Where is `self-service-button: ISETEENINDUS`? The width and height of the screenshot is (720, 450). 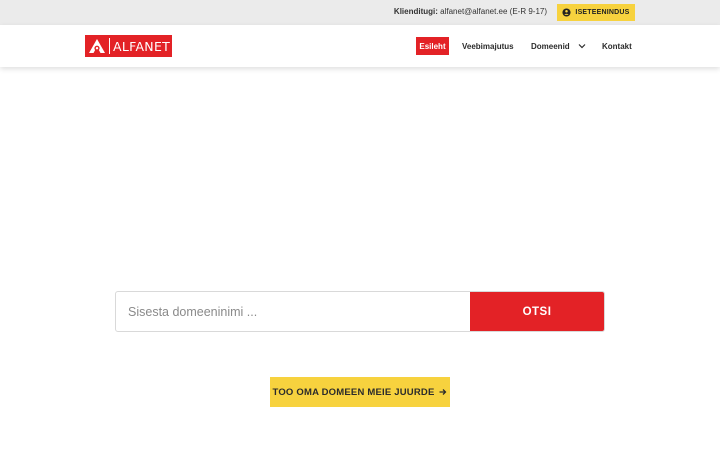
self-service-button: ISETEENINDUS is located at coordinates (596, 12).